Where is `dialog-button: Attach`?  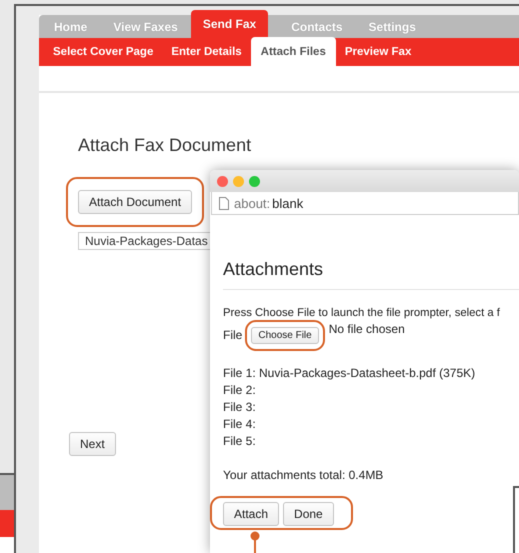
dialog-button: Attach is located at coordinates (251, 514).